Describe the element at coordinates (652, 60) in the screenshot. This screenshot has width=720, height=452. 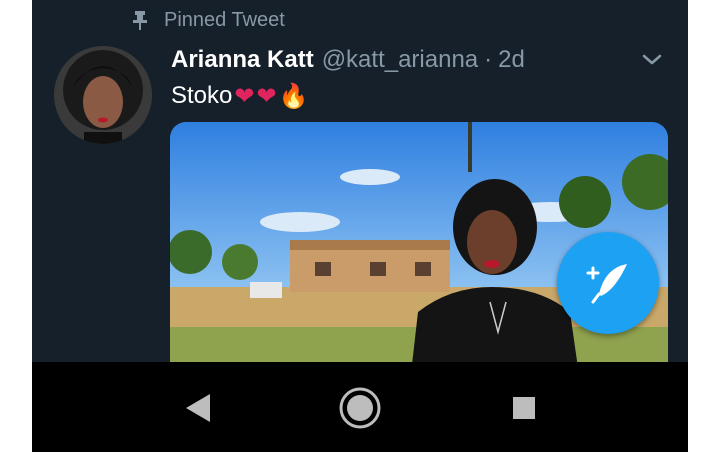
I see `chevron-down-icon` at that location.